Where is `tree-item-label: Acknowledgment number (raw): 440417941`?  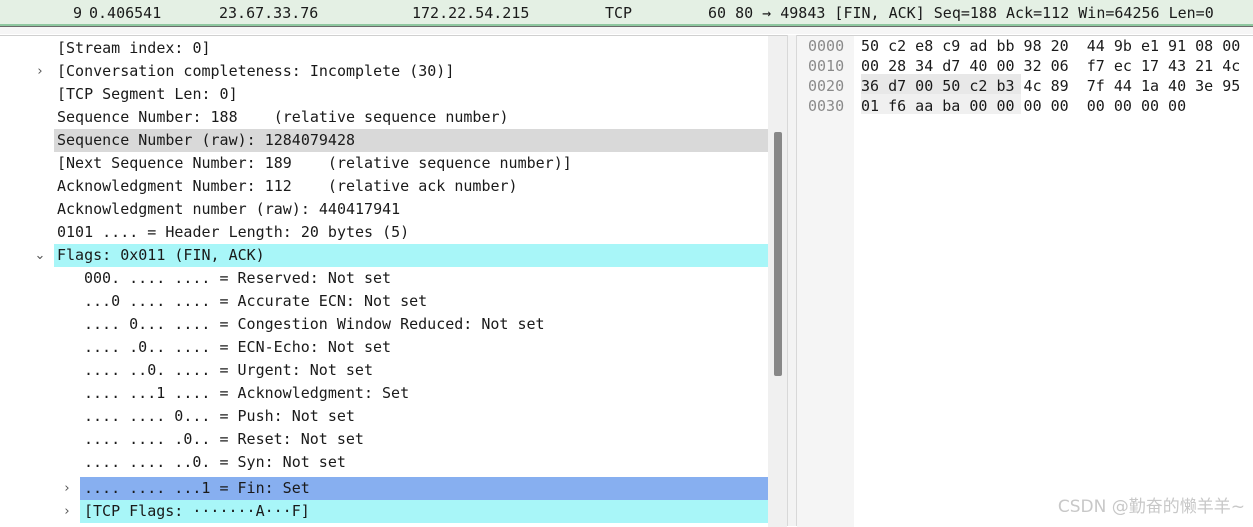 tree-item-label: Acknowledgment number (raw): 440417941 is located at coordinates (229, 209).